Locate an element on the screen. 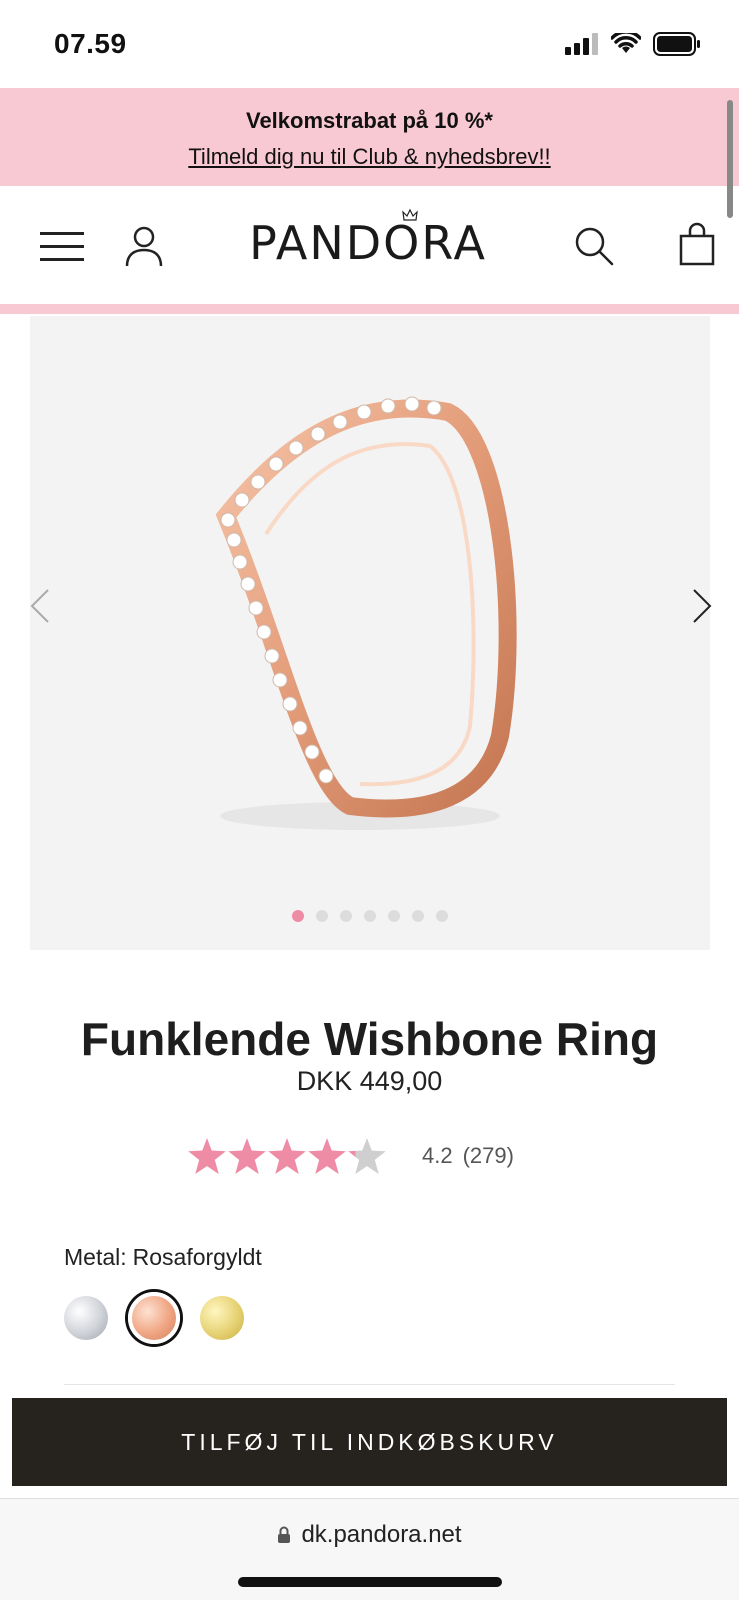 This screenshot has width=739, height=1600. gallery-prev-arrow-icon is located at coordinates (40, 606).